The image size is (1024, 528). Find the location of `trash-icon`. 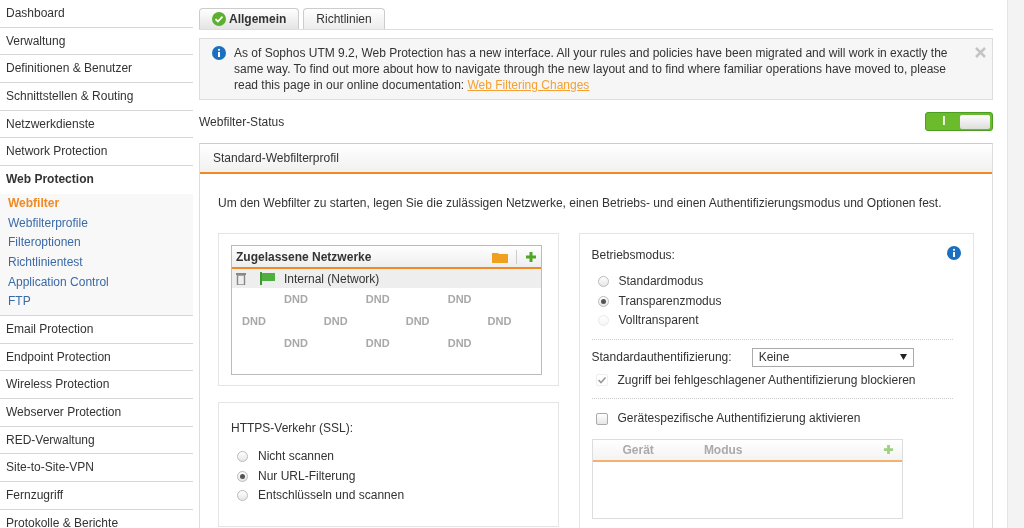

trash-icon is located at coordinates (241, 278).